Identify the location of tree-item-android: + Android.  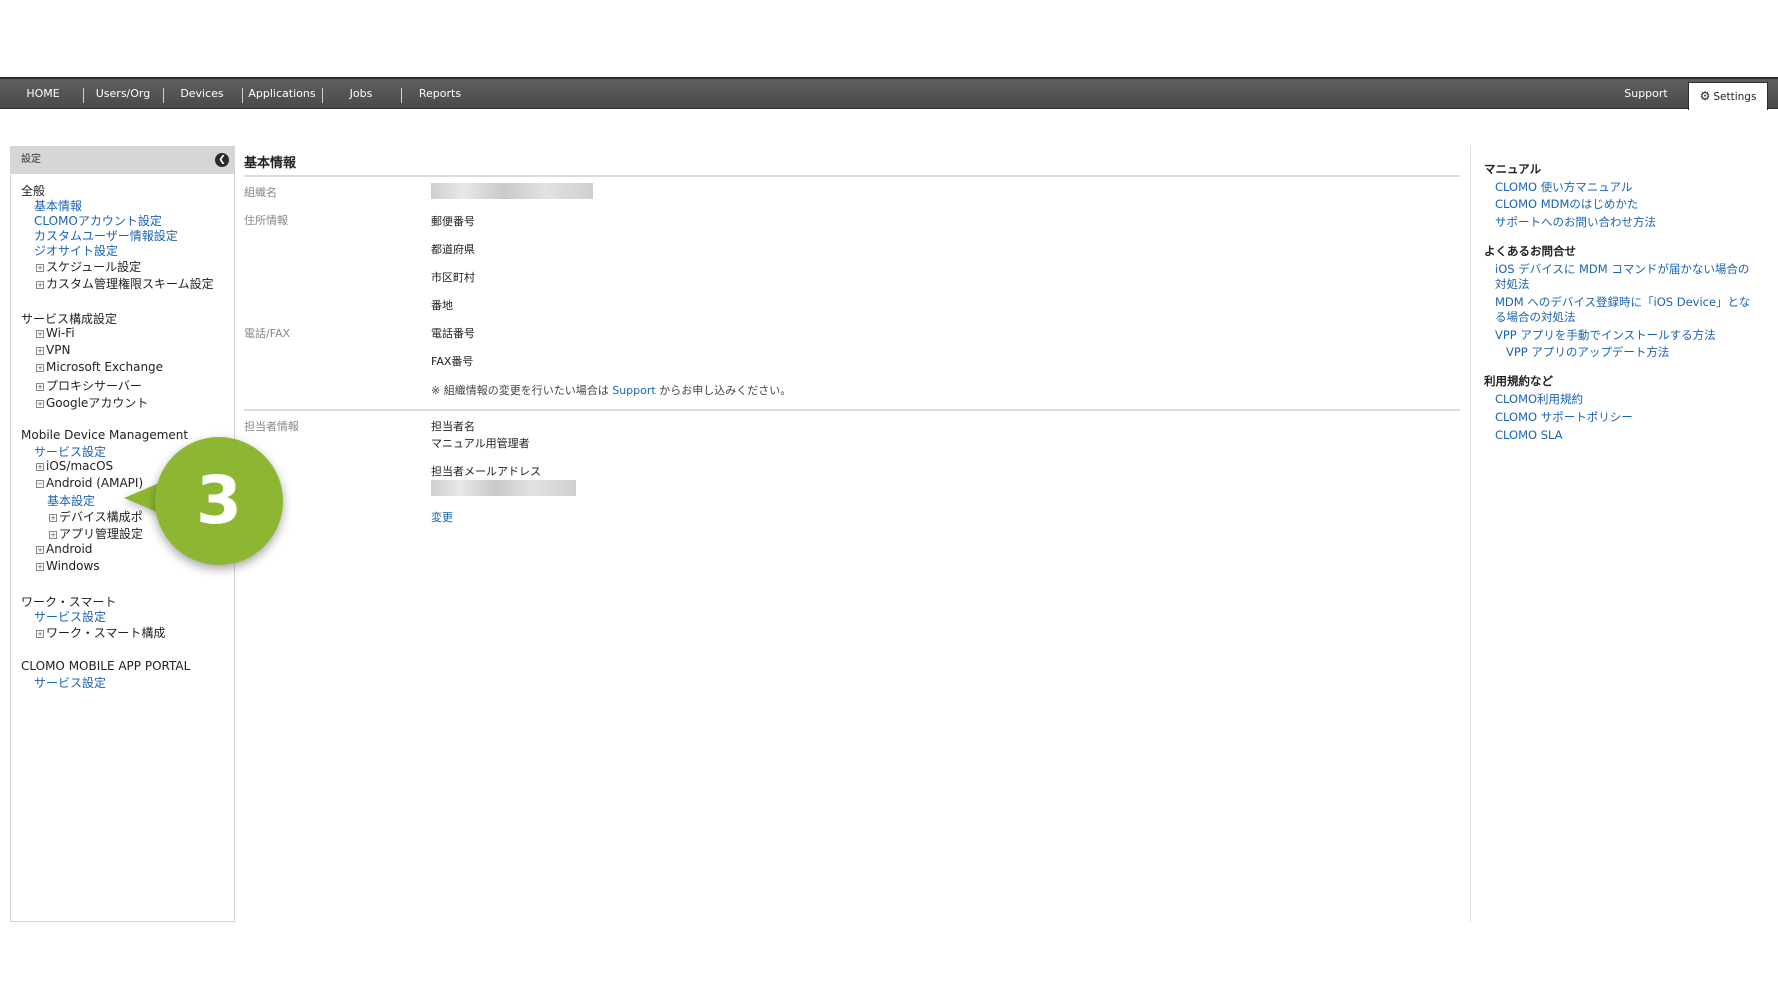
(64, 549).